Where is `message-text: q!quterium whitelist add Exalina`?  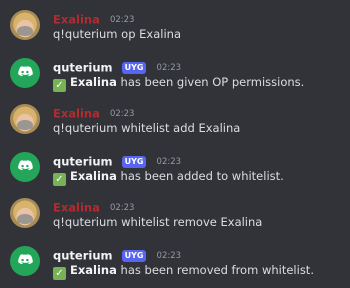 message-text: q!quterium whitelist add Exalina is located at coordinates (147, 128).